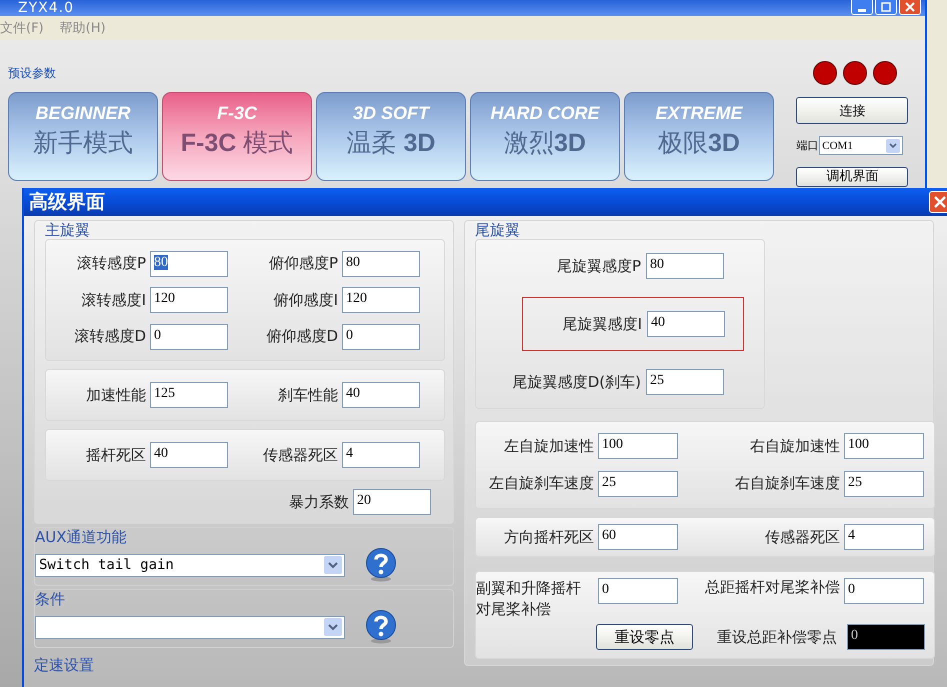  I want to click on maximize-icon, so click(886, 7).